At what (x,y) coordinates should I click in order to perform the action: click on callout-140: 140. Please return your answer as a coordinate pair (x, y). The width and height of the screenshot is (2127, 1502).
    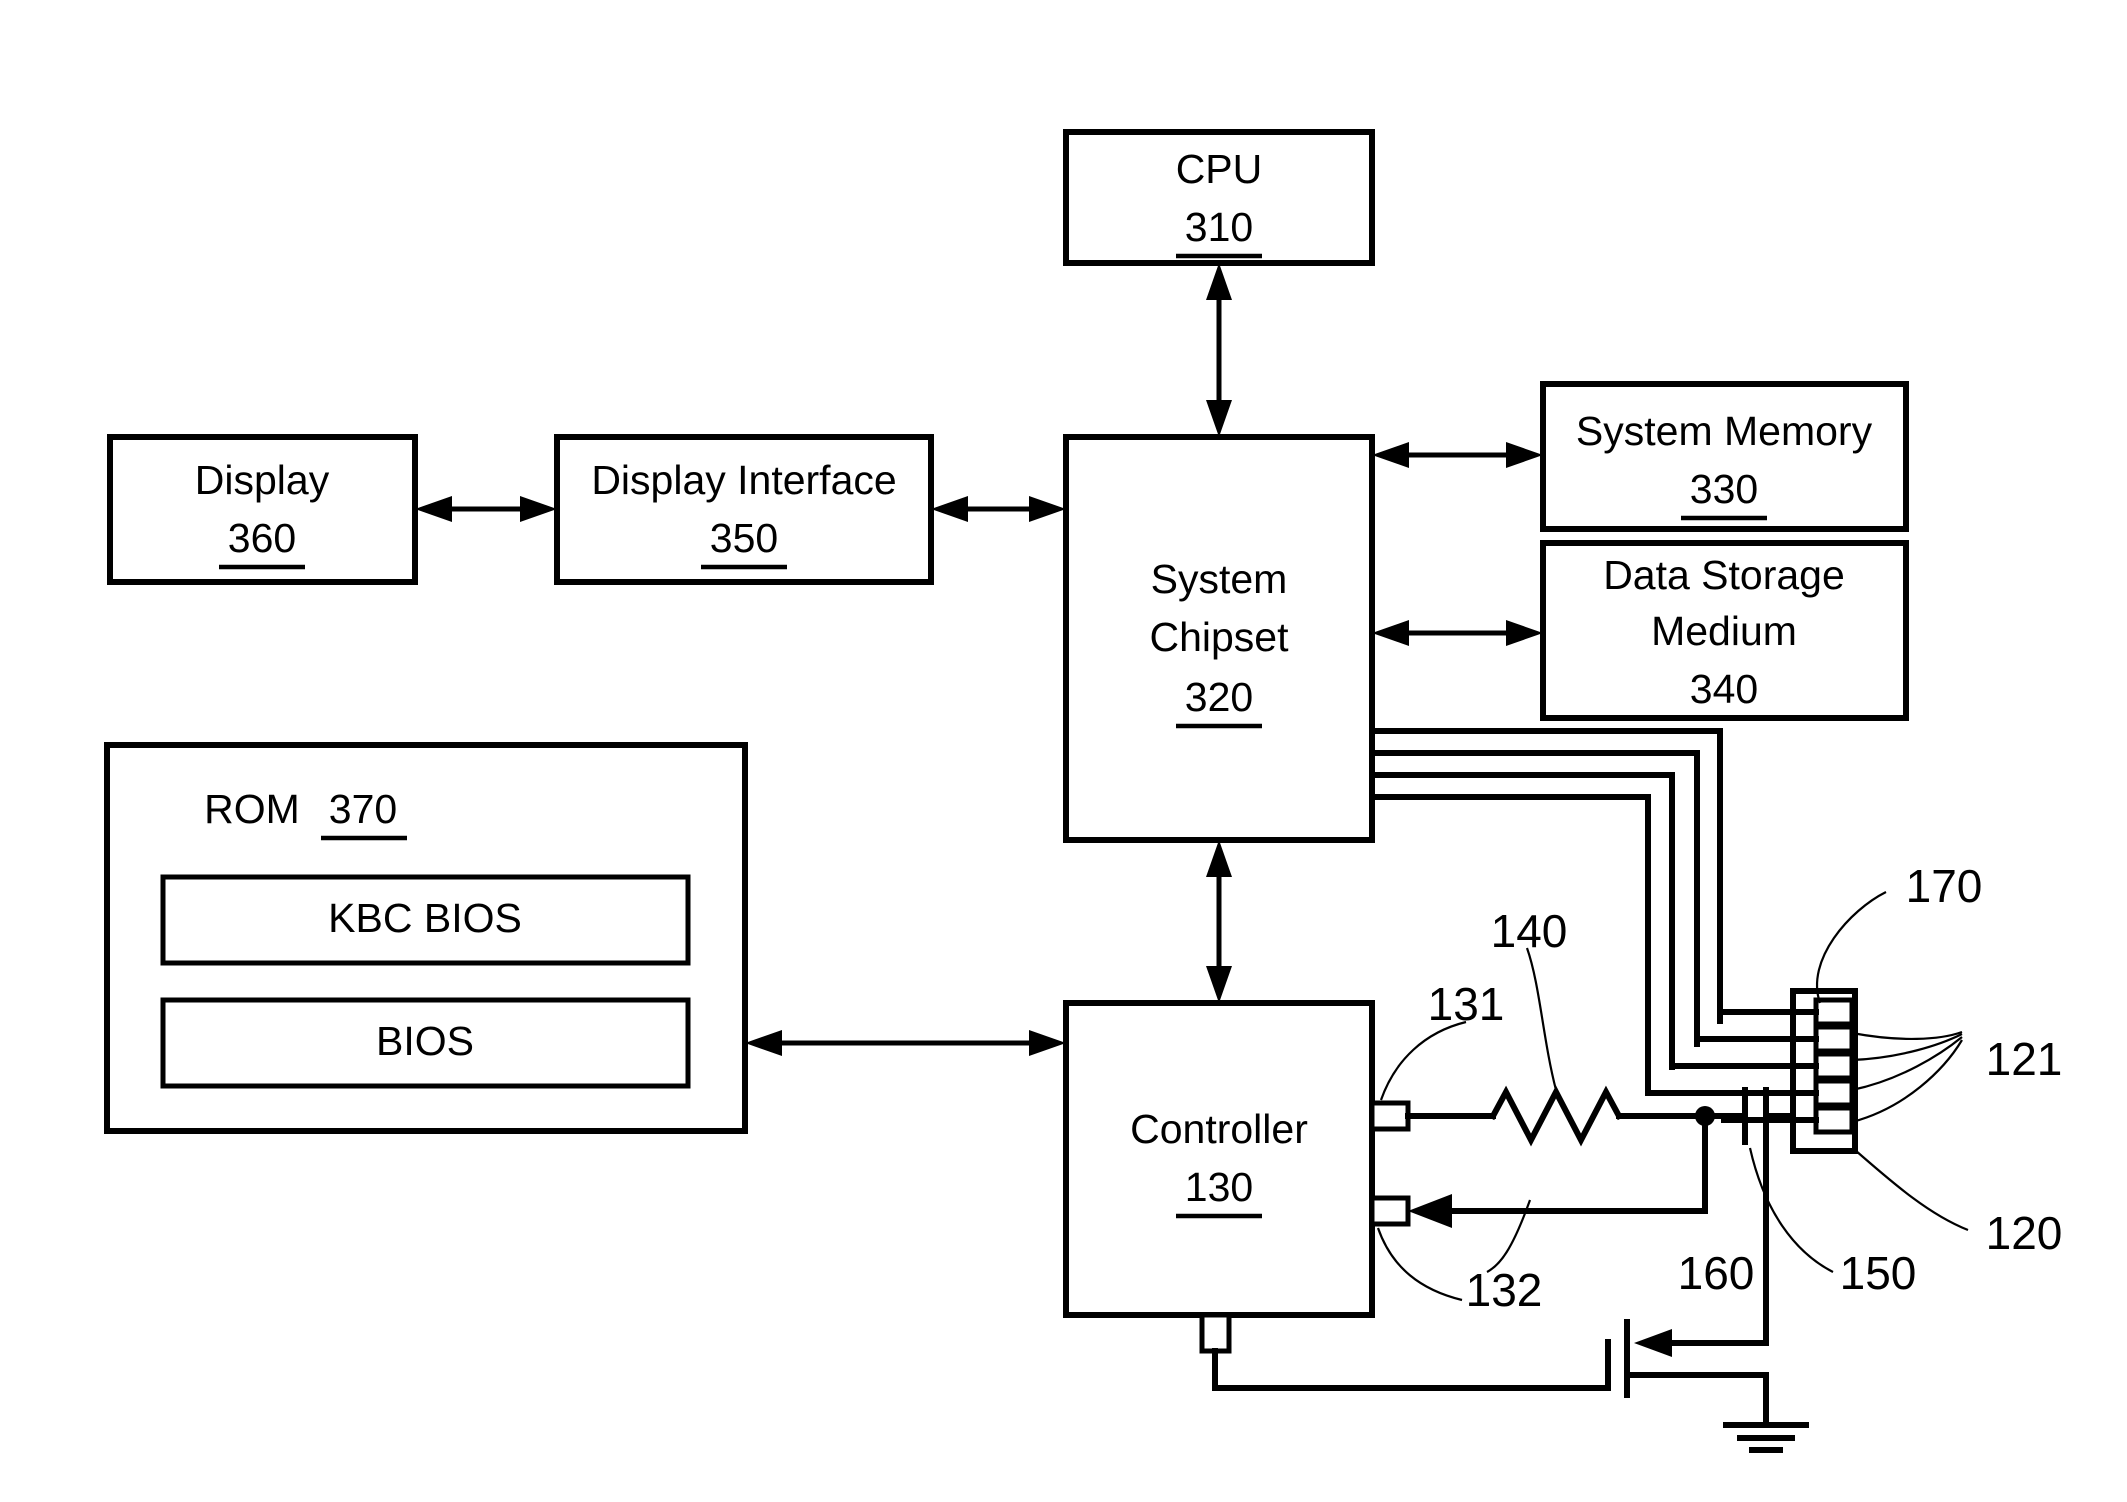
    Looking at the image, I should click on (1529, 931).